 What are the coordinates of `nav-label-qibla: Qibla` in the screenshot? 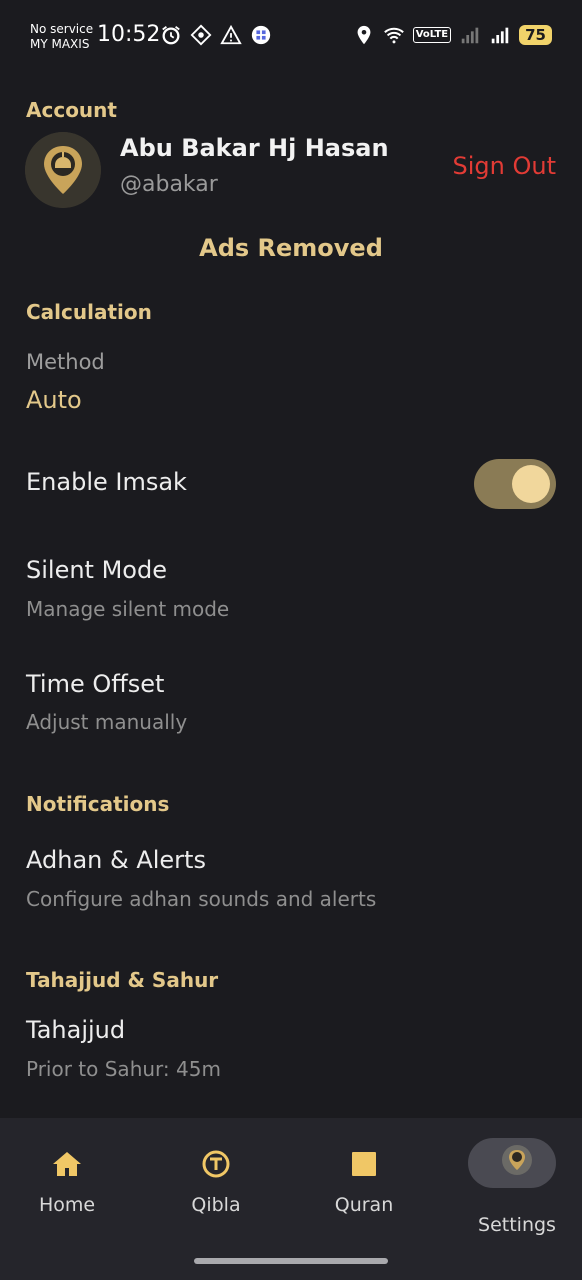 It's located at (216, 1205).